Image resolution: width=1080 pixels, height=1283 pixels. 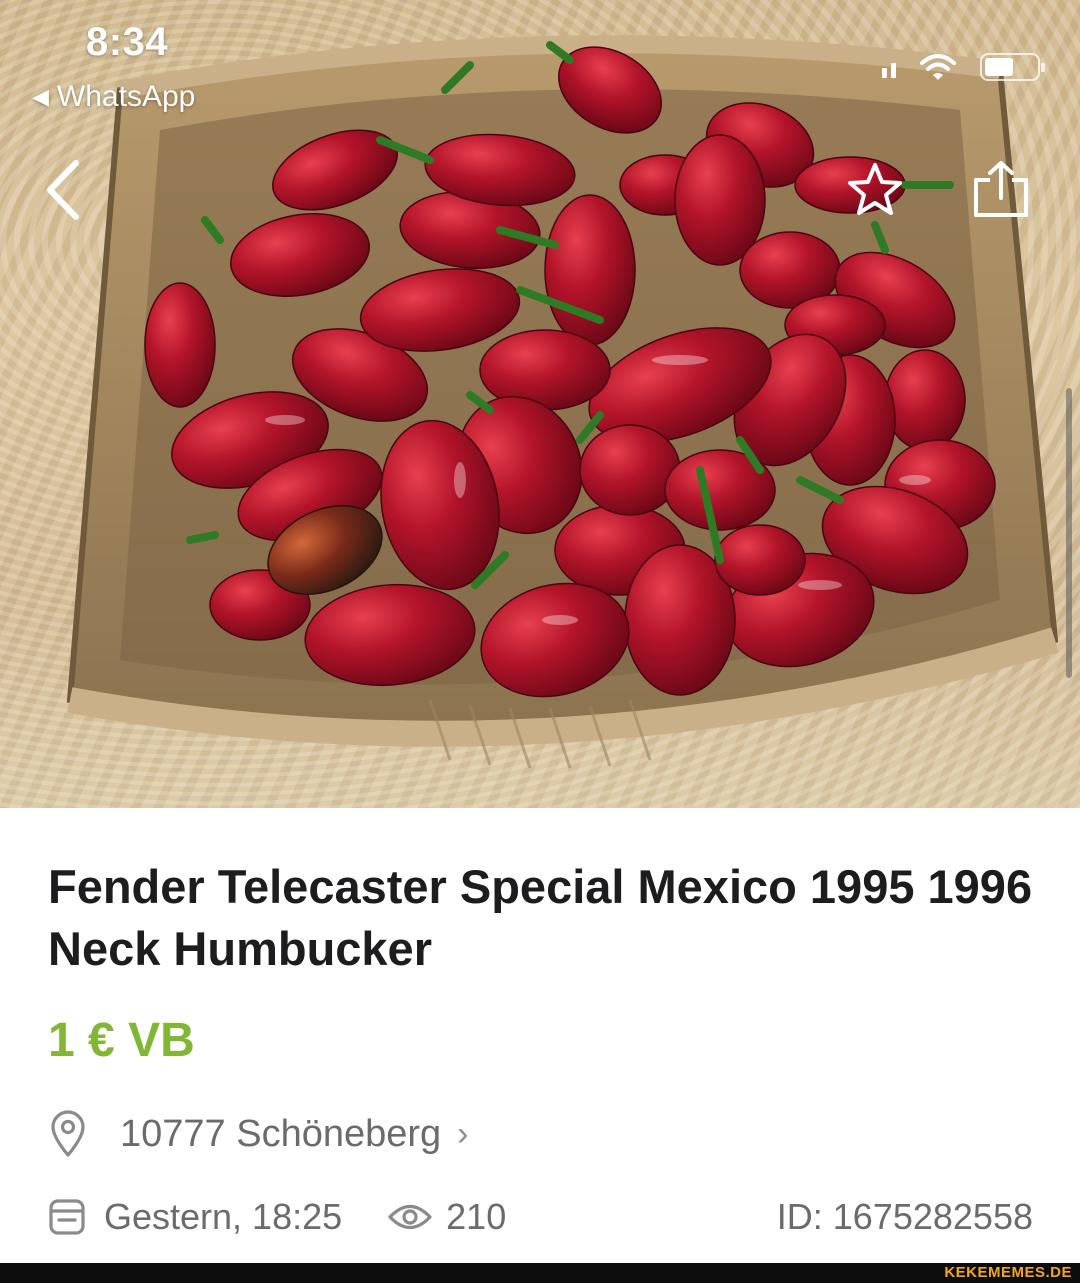 I want to click on listing-id: ID: 1675282558, so click(x=904, y=1216).